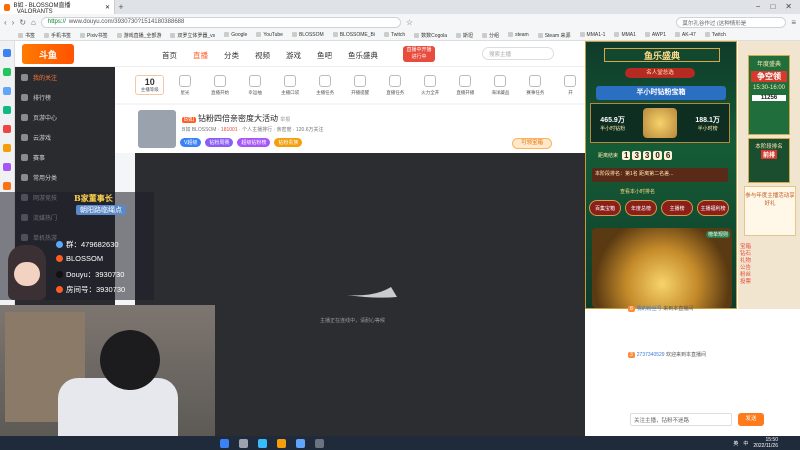 This screenshot has width=800, height=450. I want to click on nav-item: 分类, so click(231, 55).